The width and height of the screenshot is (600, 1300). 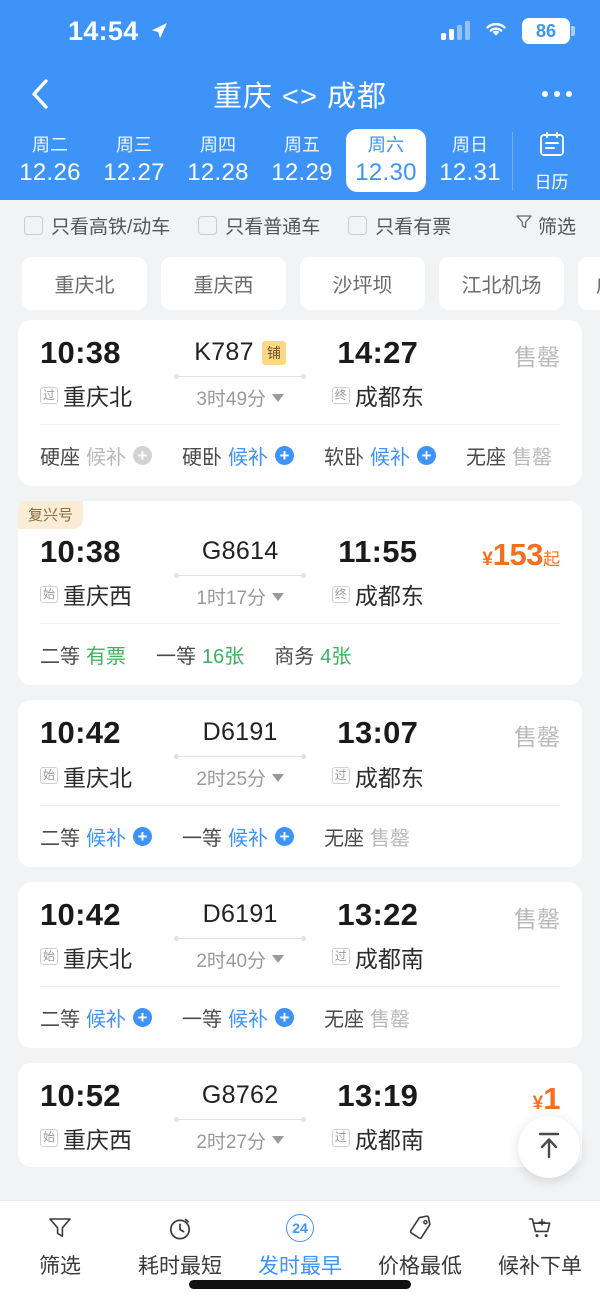 What do you see at coordinates (180, 1246) in the screenshot?
I see `bottom-nav-shortest-duration: 耗时最短` at bounding box center [180, 1246].